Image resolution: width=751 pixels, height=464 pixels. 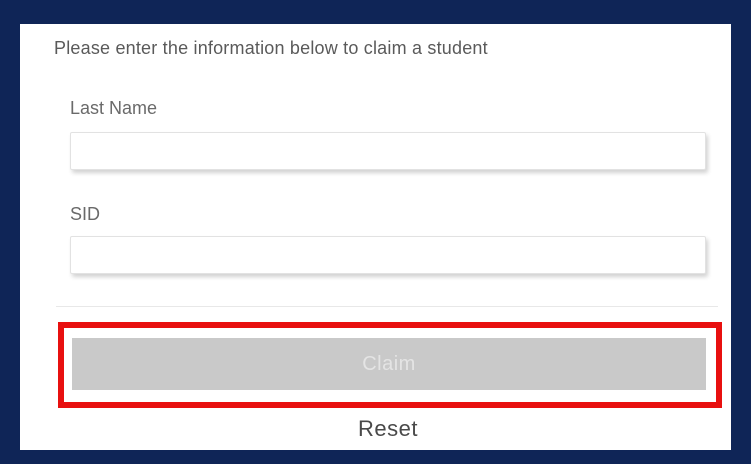 What do you see at coordinates (385, 429) in the screenshot?
I see `reset-button: Reset` at bounding box center [385, 429].